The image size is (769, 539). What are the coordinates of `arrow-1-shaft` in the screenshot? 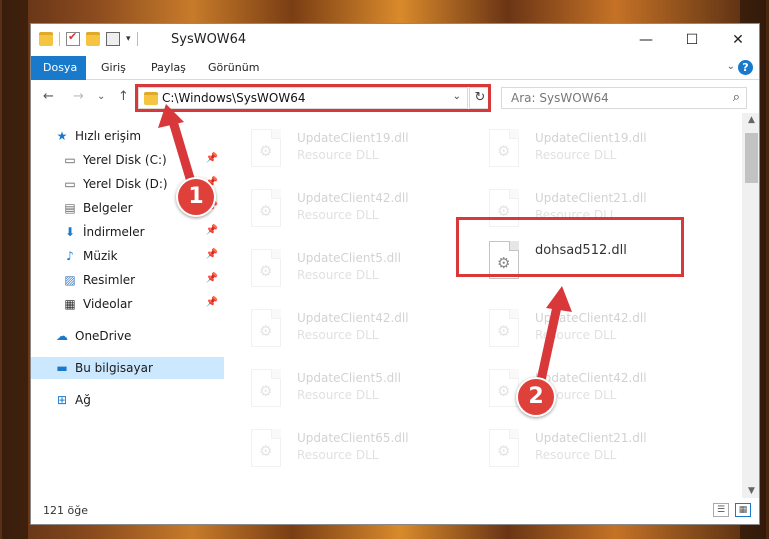 It's located at (182, 151).